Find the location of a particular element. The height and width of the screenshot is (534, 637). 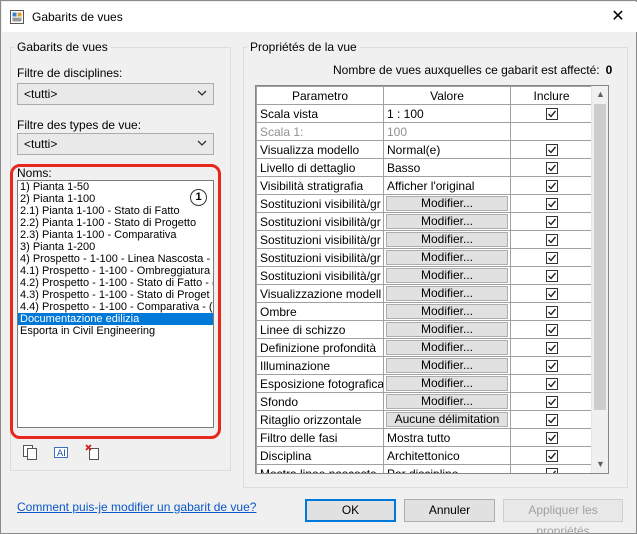

property-value: Normal(e) is located at coordinates (447, 149).